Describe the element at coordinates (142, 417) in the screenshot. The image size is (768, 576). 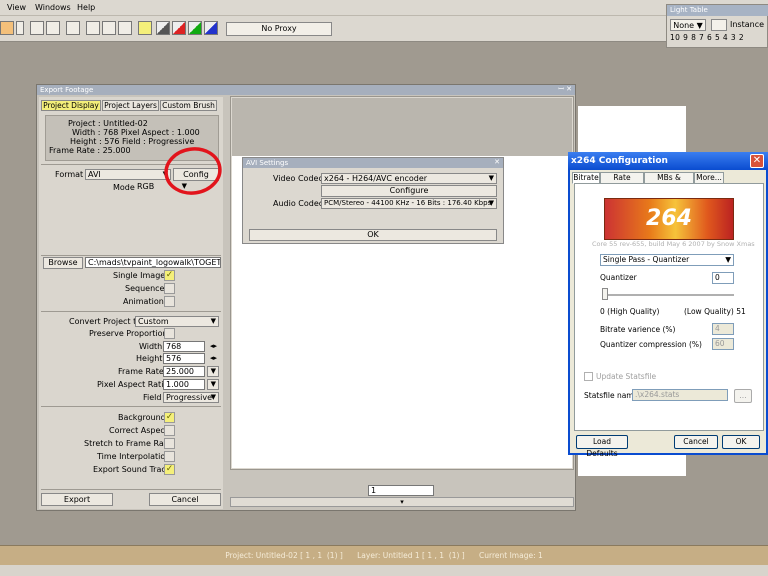
I see `background-label: Background` at that location.